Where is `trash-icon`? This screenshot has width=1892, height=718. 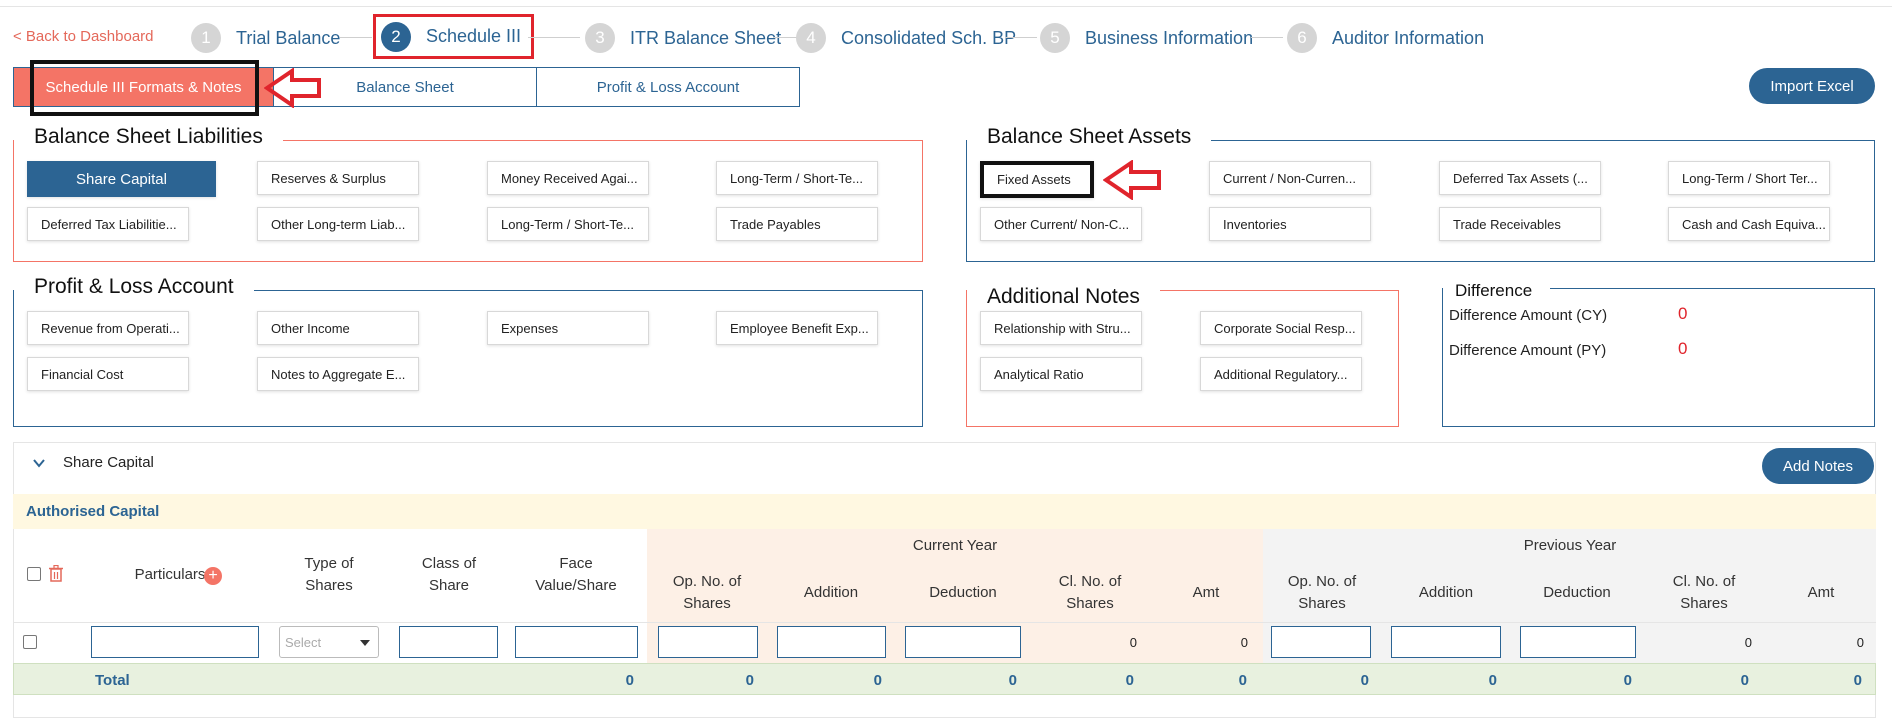
trash-icon is located at coordinates (56, 573).